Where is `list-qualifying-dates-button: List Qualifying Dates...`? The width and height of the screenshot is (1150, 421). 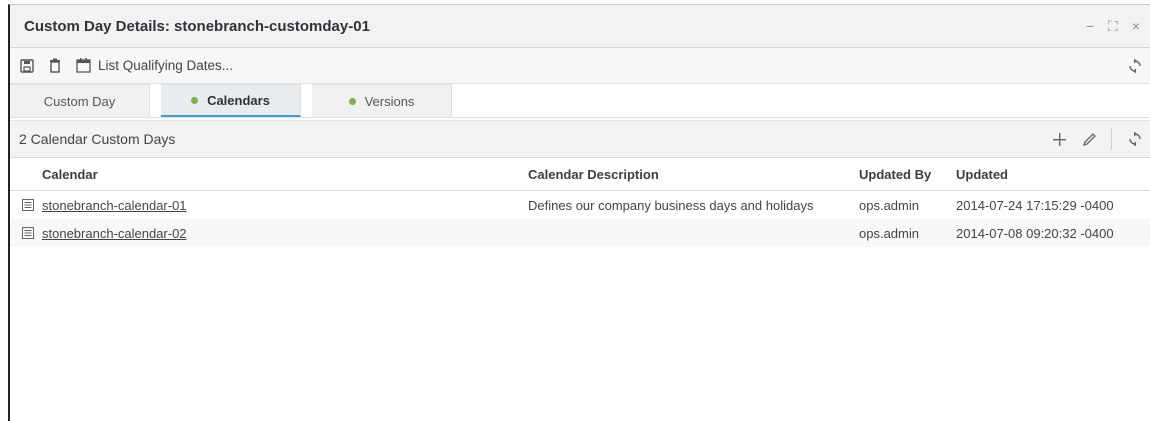 list-qualifying-dates-button: List Qualifying Dates... is located at coordinates (154, 65).